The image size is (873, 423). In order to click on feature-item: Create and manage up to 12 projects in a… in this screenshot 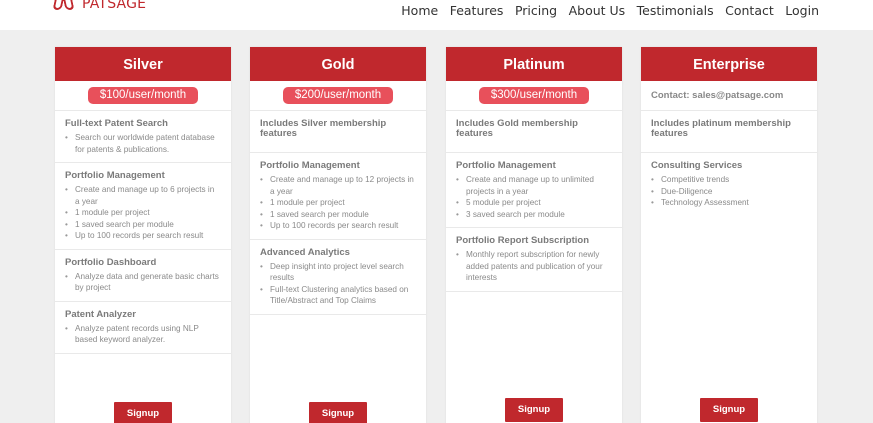, I will do `click(338, 185)`.